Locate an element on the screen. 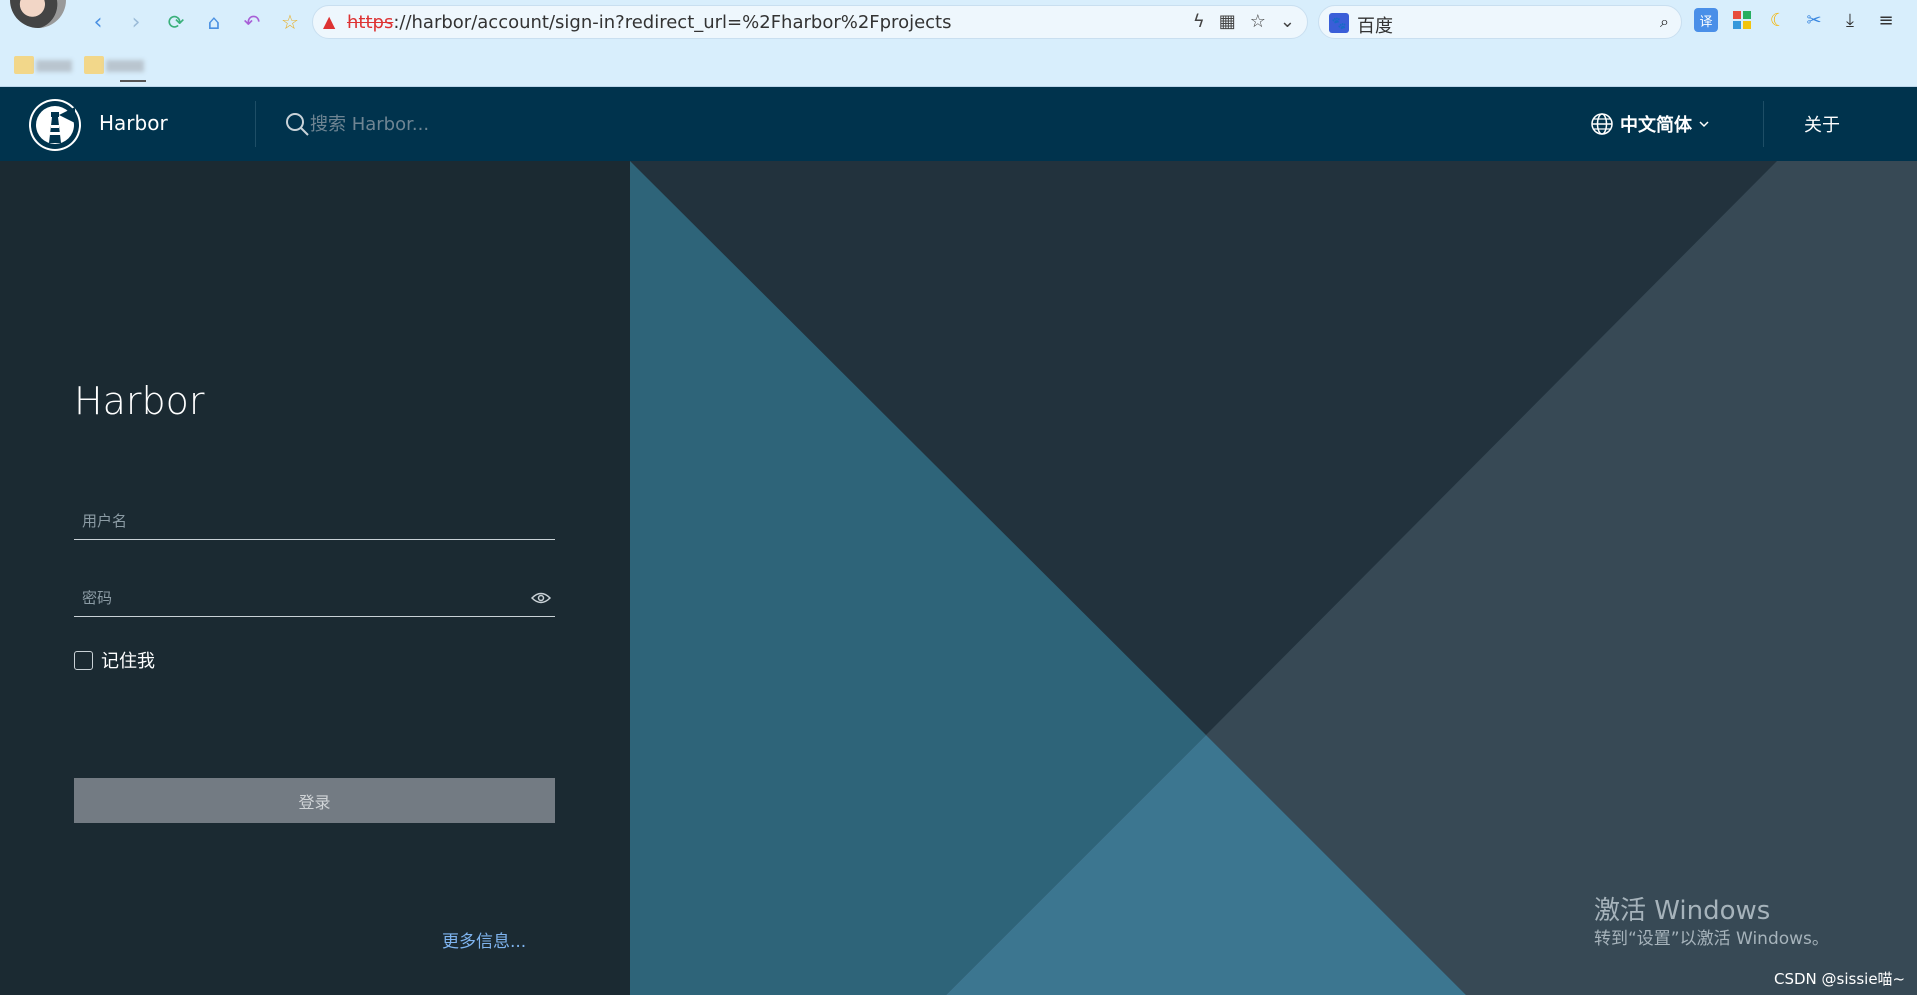  remember-me-checkbox is located at coordinates (83, 660).